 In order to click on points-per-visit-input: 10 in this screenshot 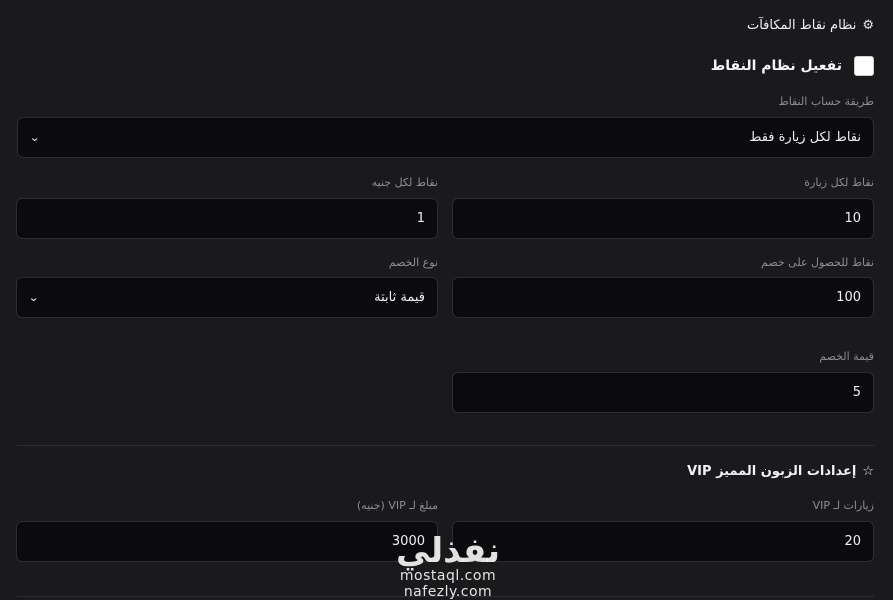, I will do `click(663, 218)`.